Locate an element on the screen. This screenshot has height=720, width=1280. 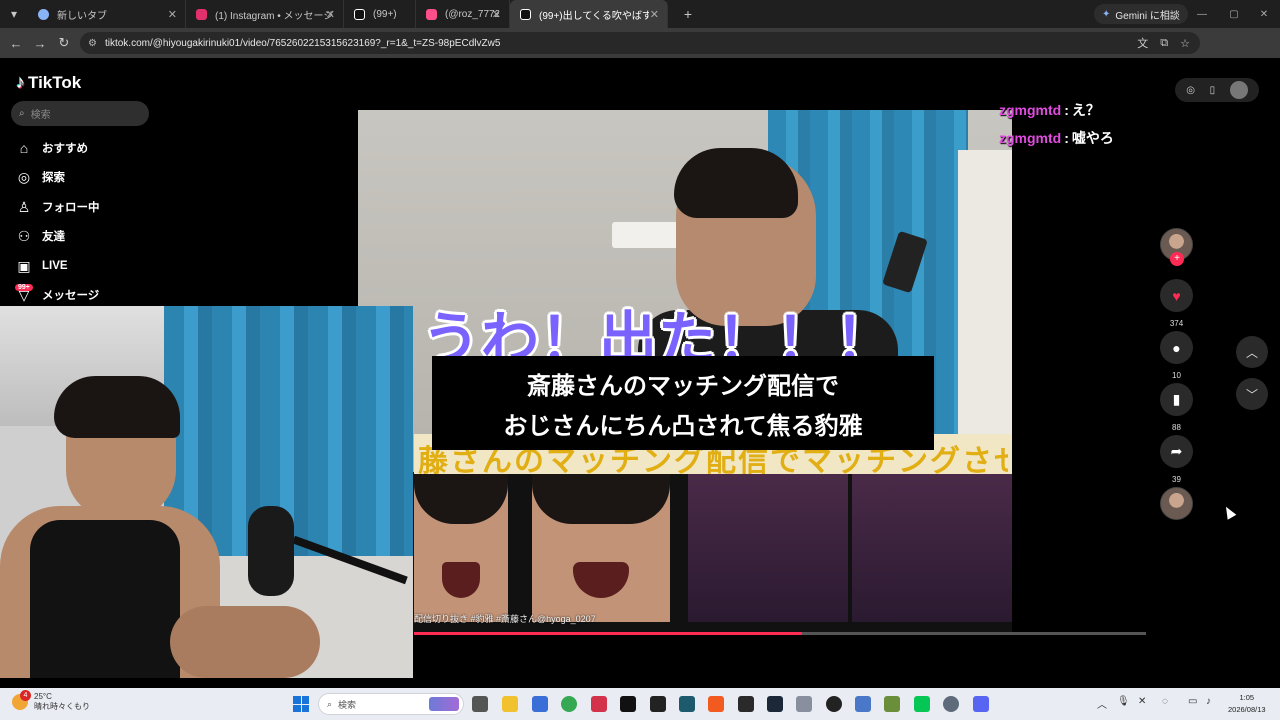
follow-plus-icon: + is located at coordinates (1177, 259).